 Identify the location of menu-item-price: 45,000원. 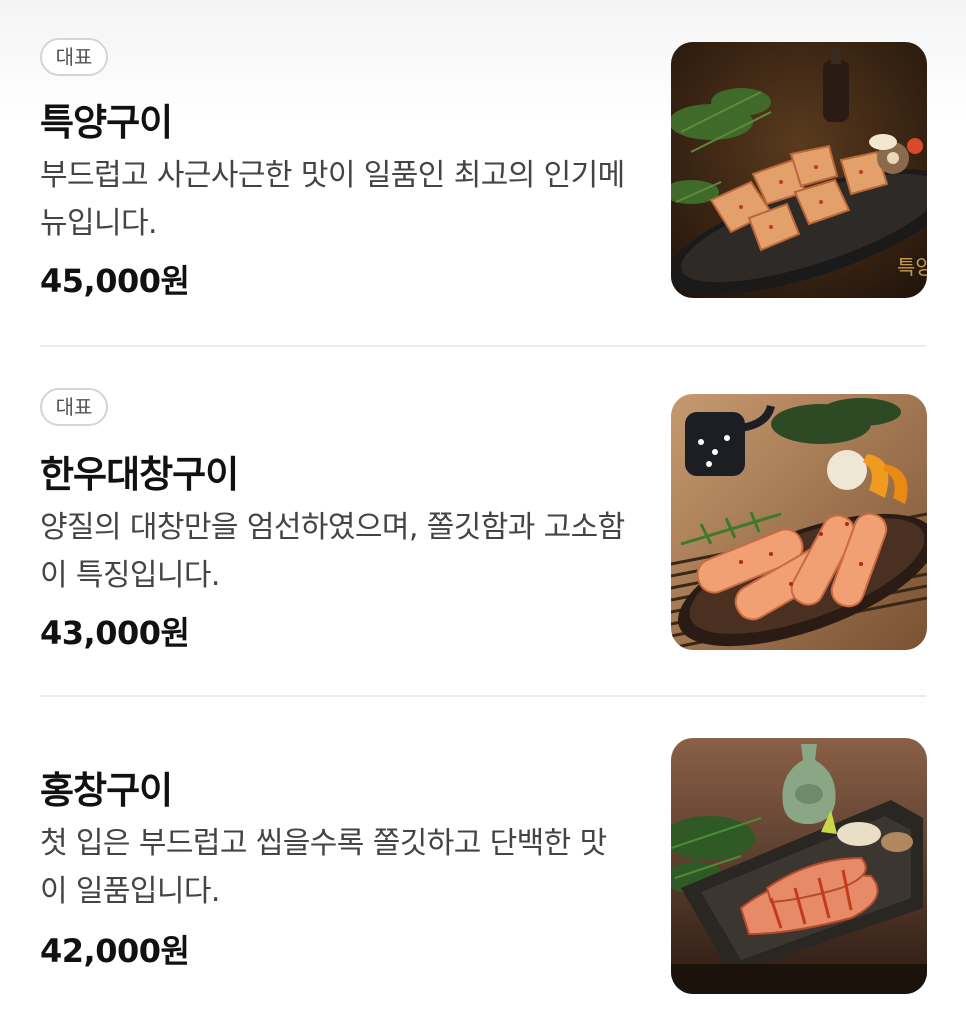
(115, 281).